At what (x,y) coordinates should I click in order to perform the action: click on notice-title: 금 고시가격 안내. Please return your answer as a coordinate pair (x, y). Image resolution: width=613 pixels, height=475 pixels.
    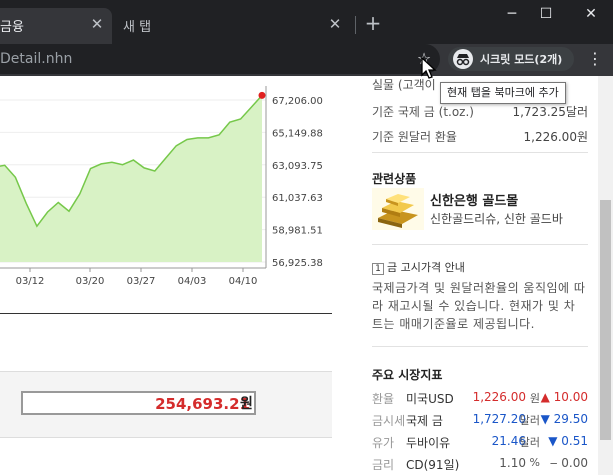
    Looking at the image, I should click on (426, 267).